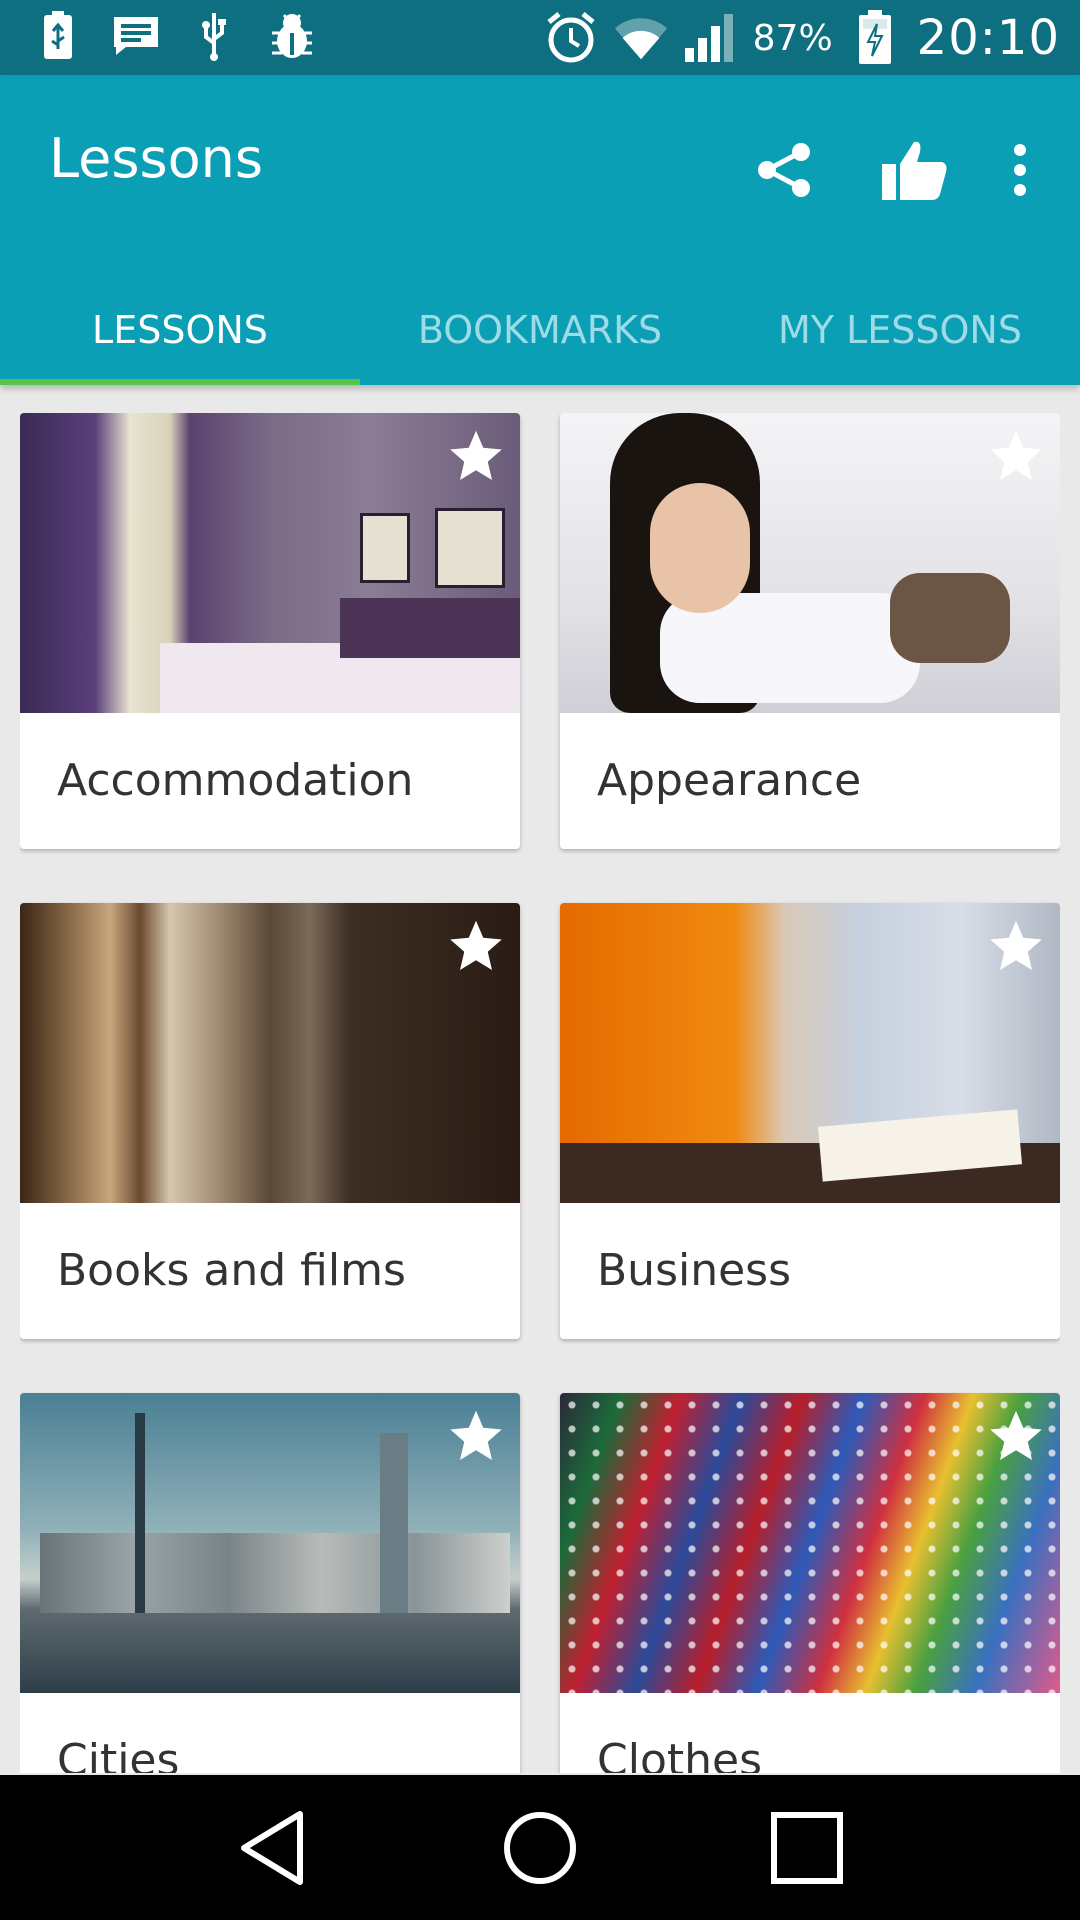  I want to click on battery-charging-icon, so click(875, 38).